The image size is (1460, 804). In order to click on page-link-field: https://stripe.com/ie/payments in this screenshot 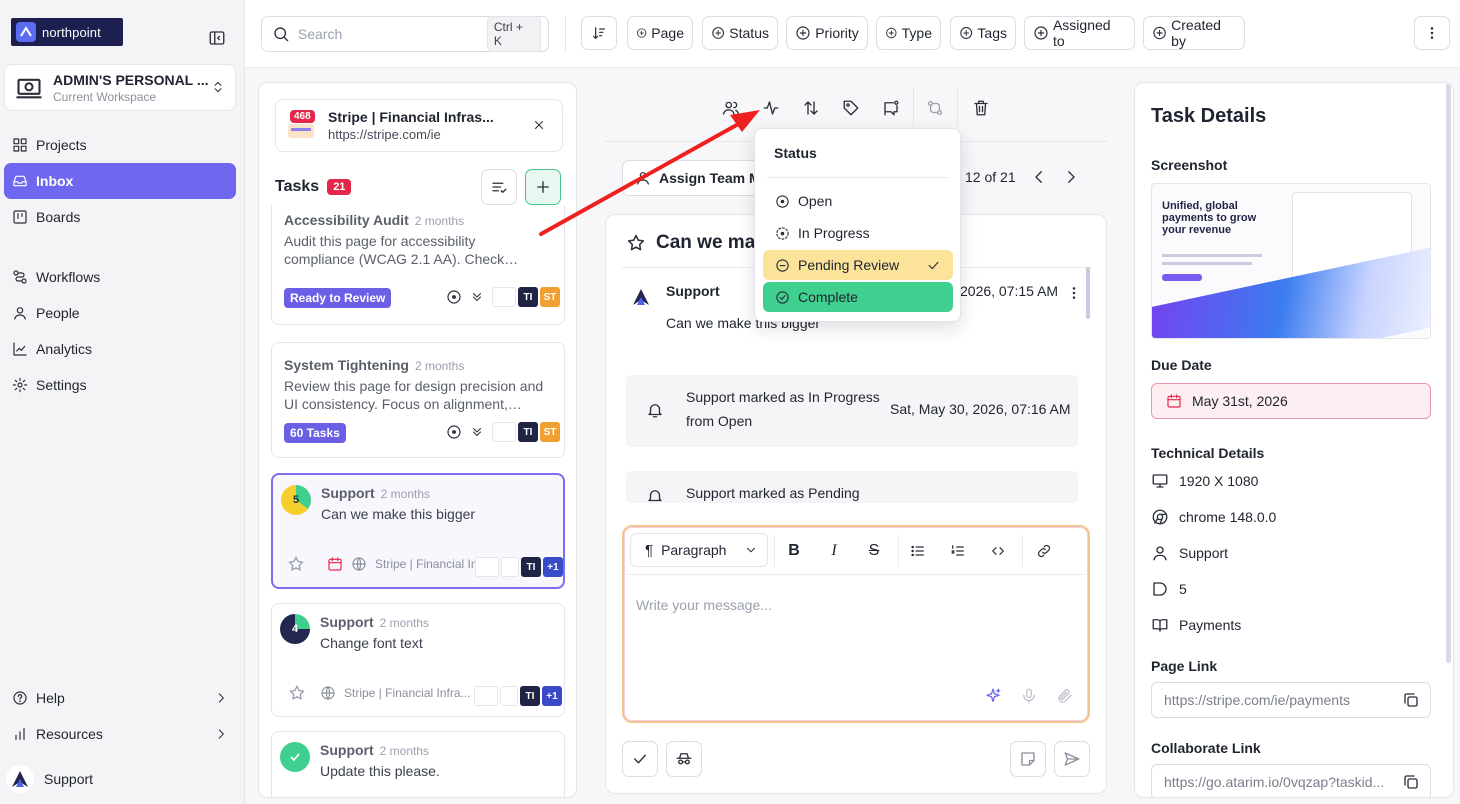, I will do `click(1291, 700)`.